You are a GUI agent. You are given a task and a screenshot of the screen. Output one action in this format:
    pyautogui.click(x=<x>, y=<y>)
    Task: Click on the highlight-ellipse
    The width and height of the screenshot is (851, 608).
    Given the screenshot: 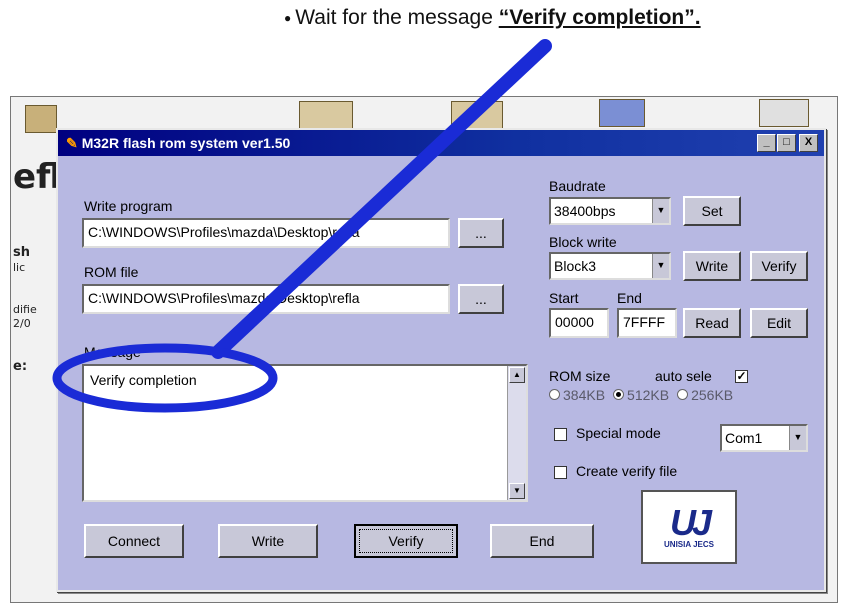 What is the action you would take?
    pyautogui.click(x=165, y=378)
    